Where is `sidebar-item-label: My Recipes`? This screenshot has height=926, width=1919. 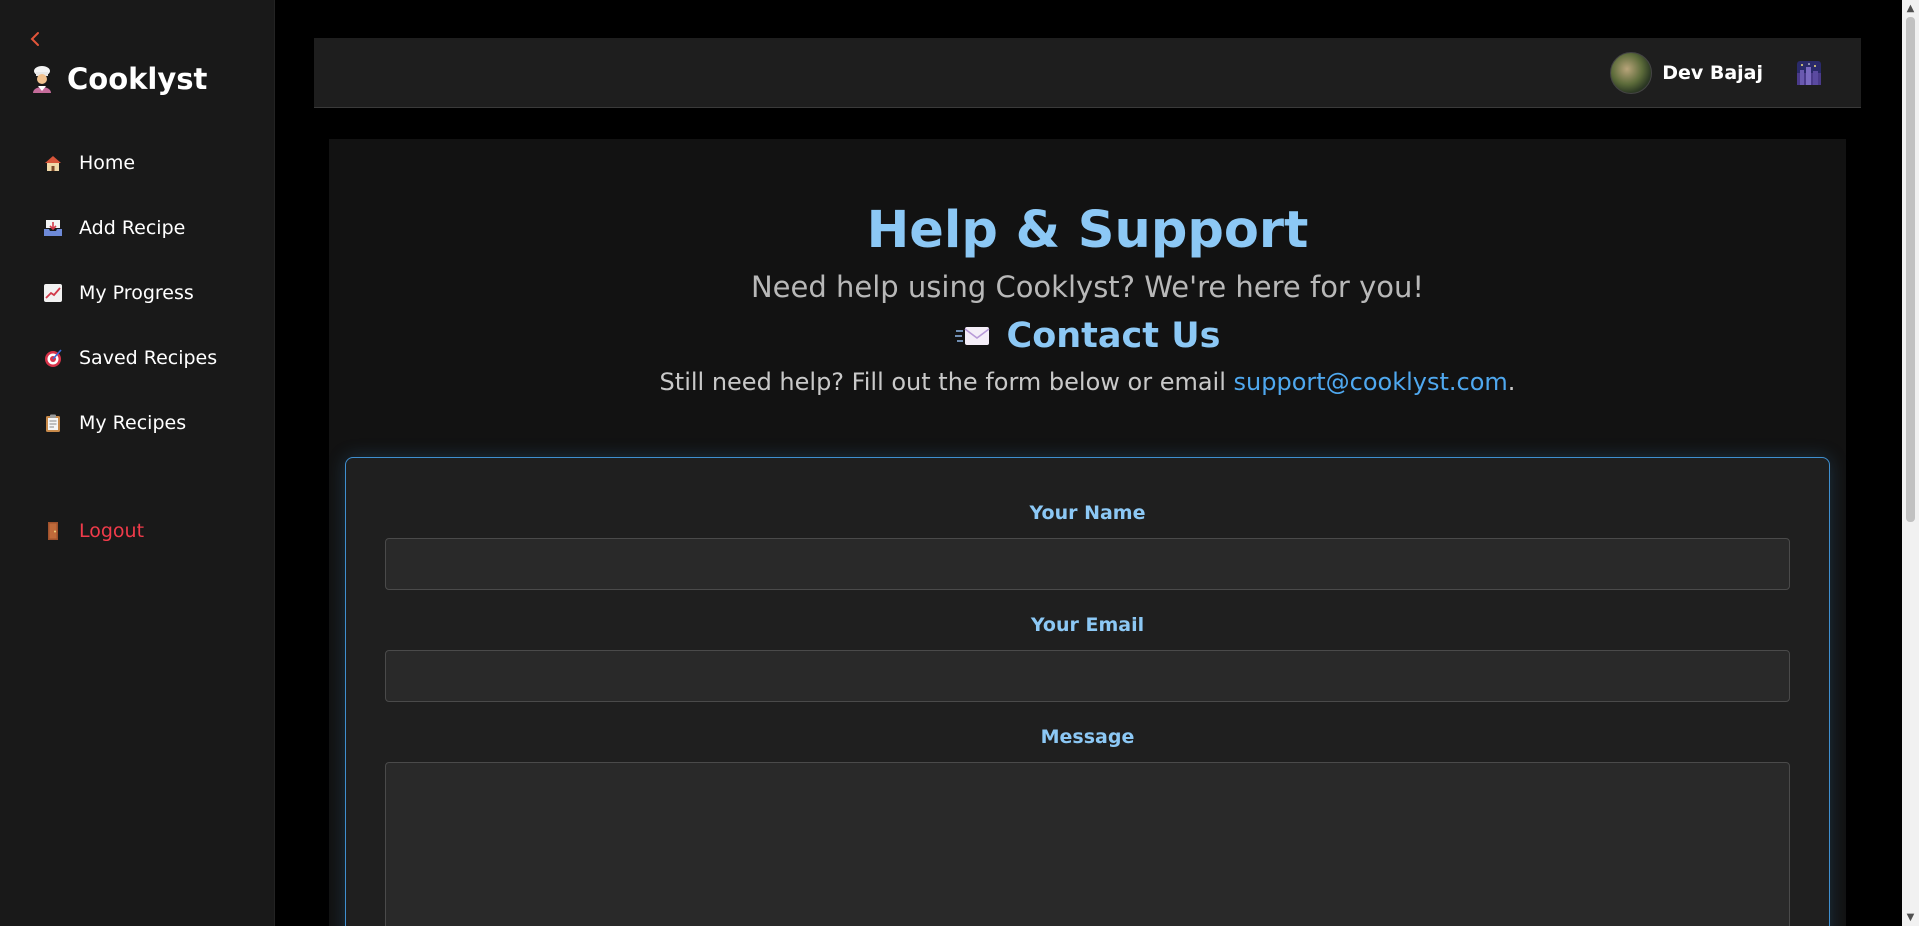
sidebar-item-label: My Recipes is located at coordinates (133, 422).